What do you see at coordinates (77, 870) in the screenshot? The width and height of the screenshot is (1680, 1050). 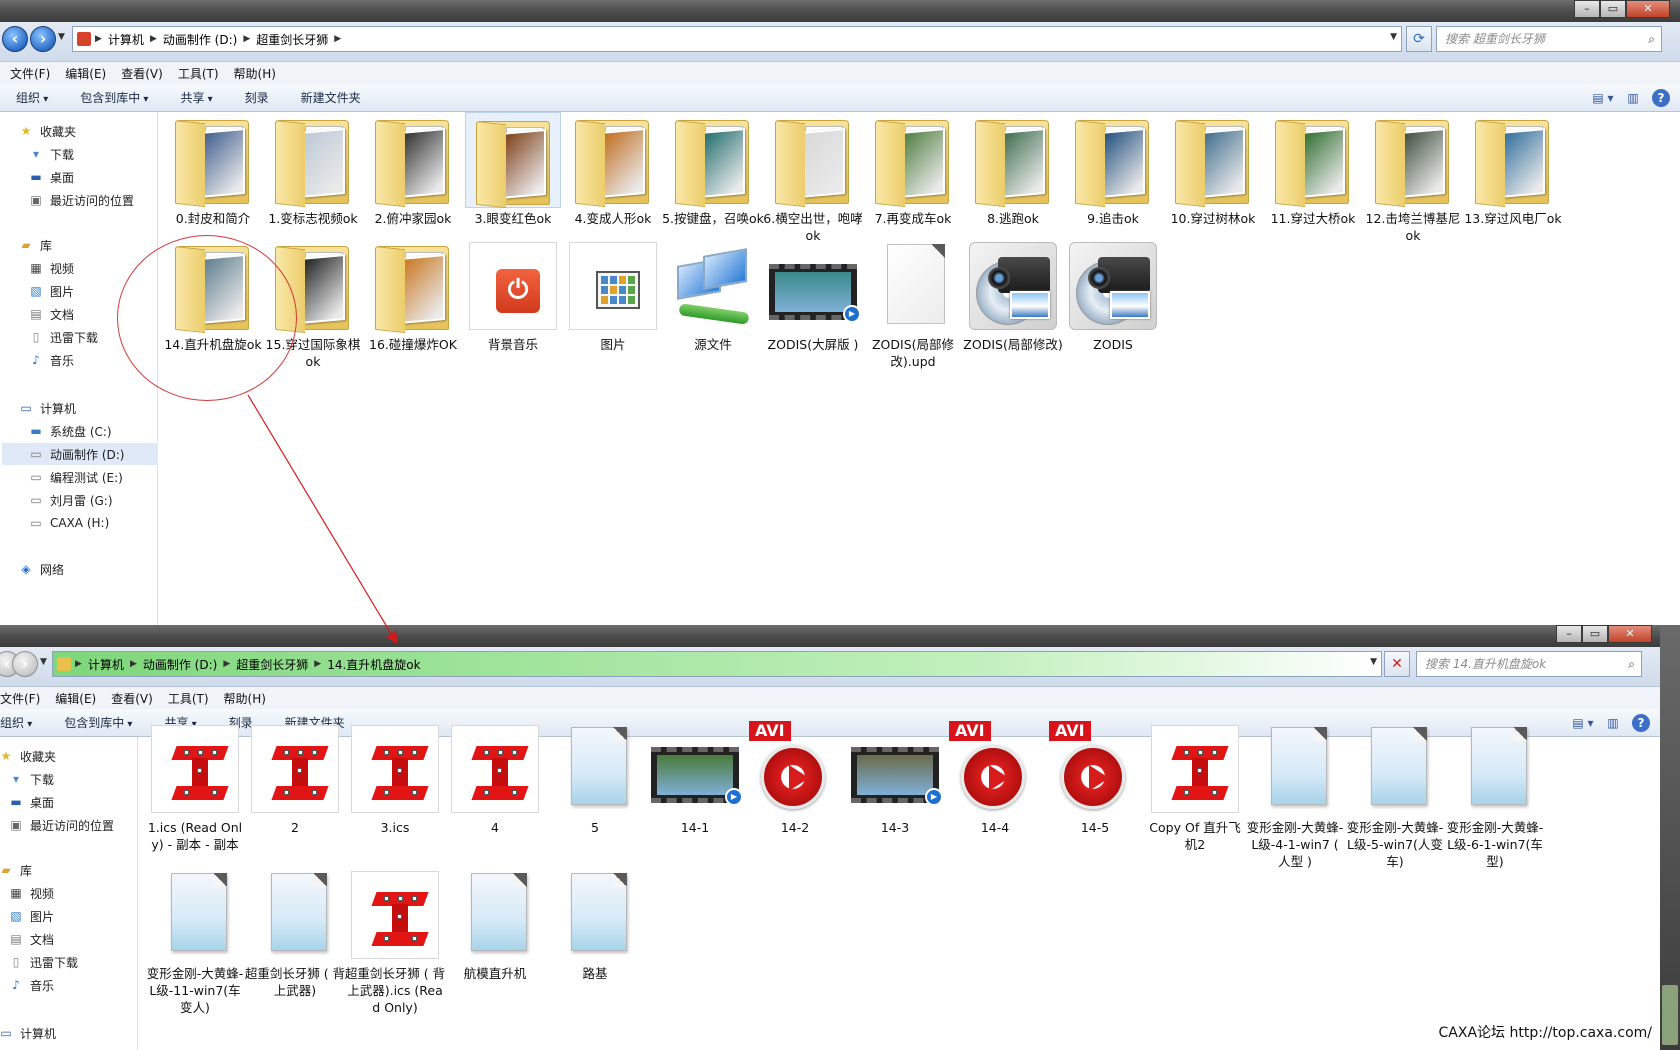 I see `nav-libraries: ▰ 库` at bounding box center [77, 870].